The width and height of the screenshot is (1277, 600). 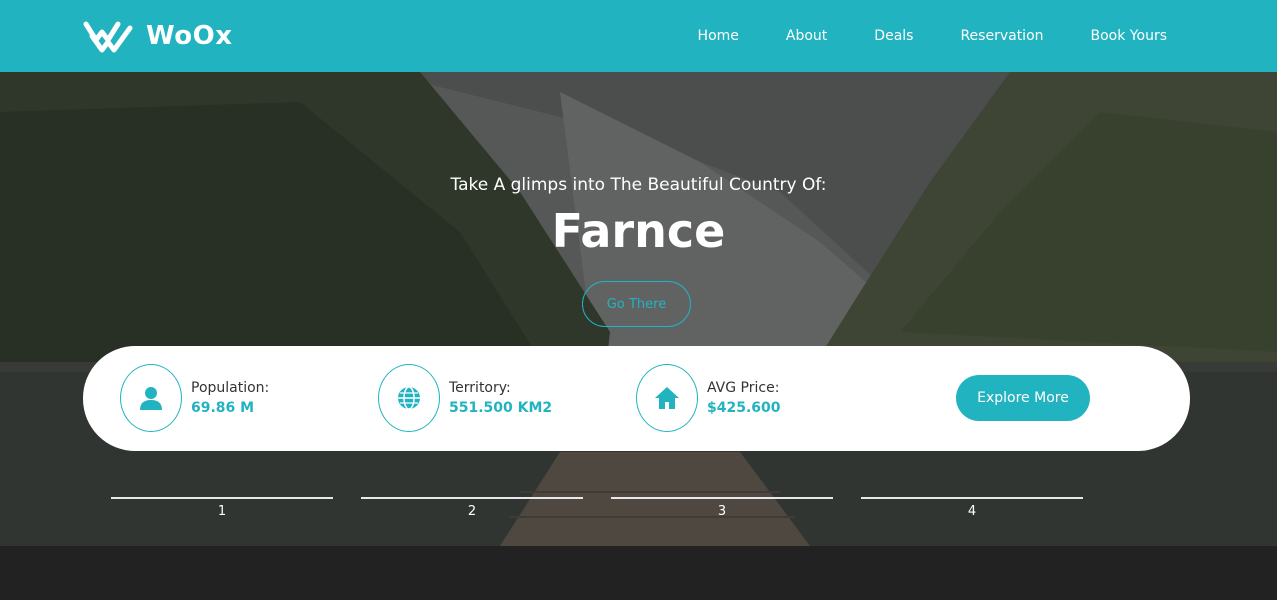 What do you see at coordinates (465, 398) in the screenshot?
I see `info-territory: Territory: 551.500 KM2` at bounding box center [465, 398].